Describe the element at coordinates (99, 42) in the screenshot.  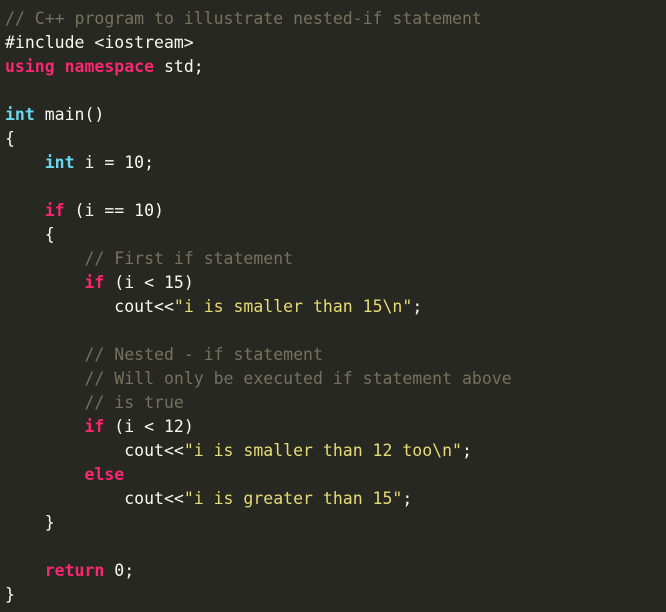
I see `code-token-plain: #include <iostream>` at that location.